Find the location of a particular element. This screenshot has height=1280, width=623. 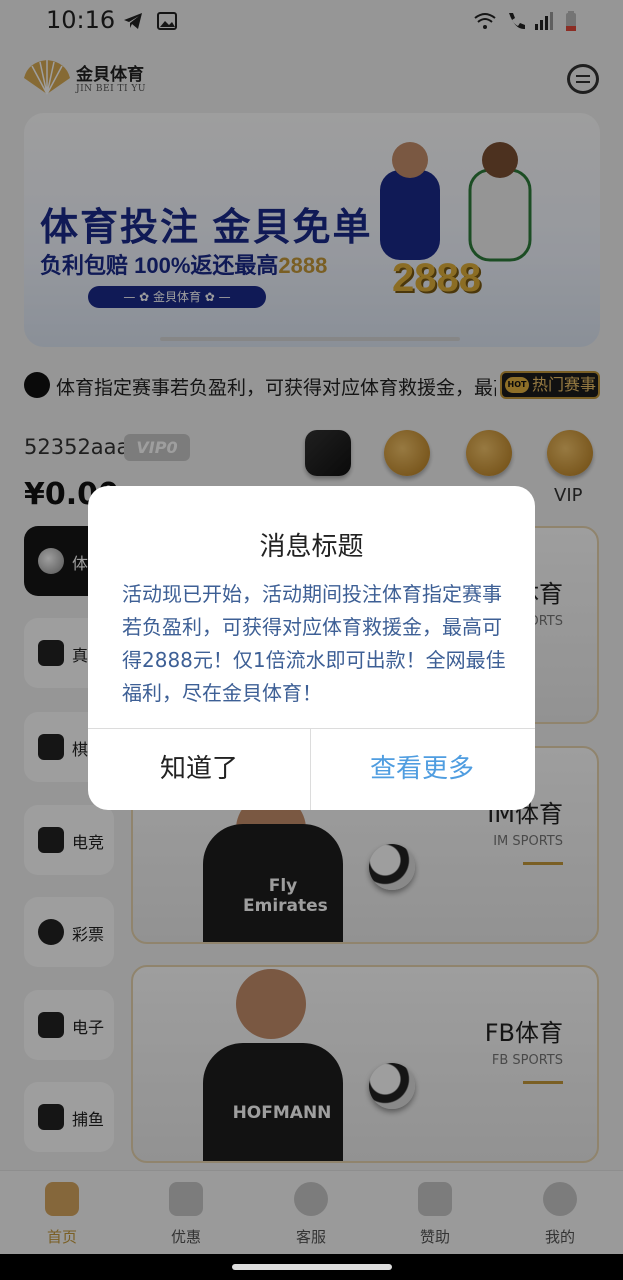

dialog-title: 消息标题 is located at coordinates (311, 547).